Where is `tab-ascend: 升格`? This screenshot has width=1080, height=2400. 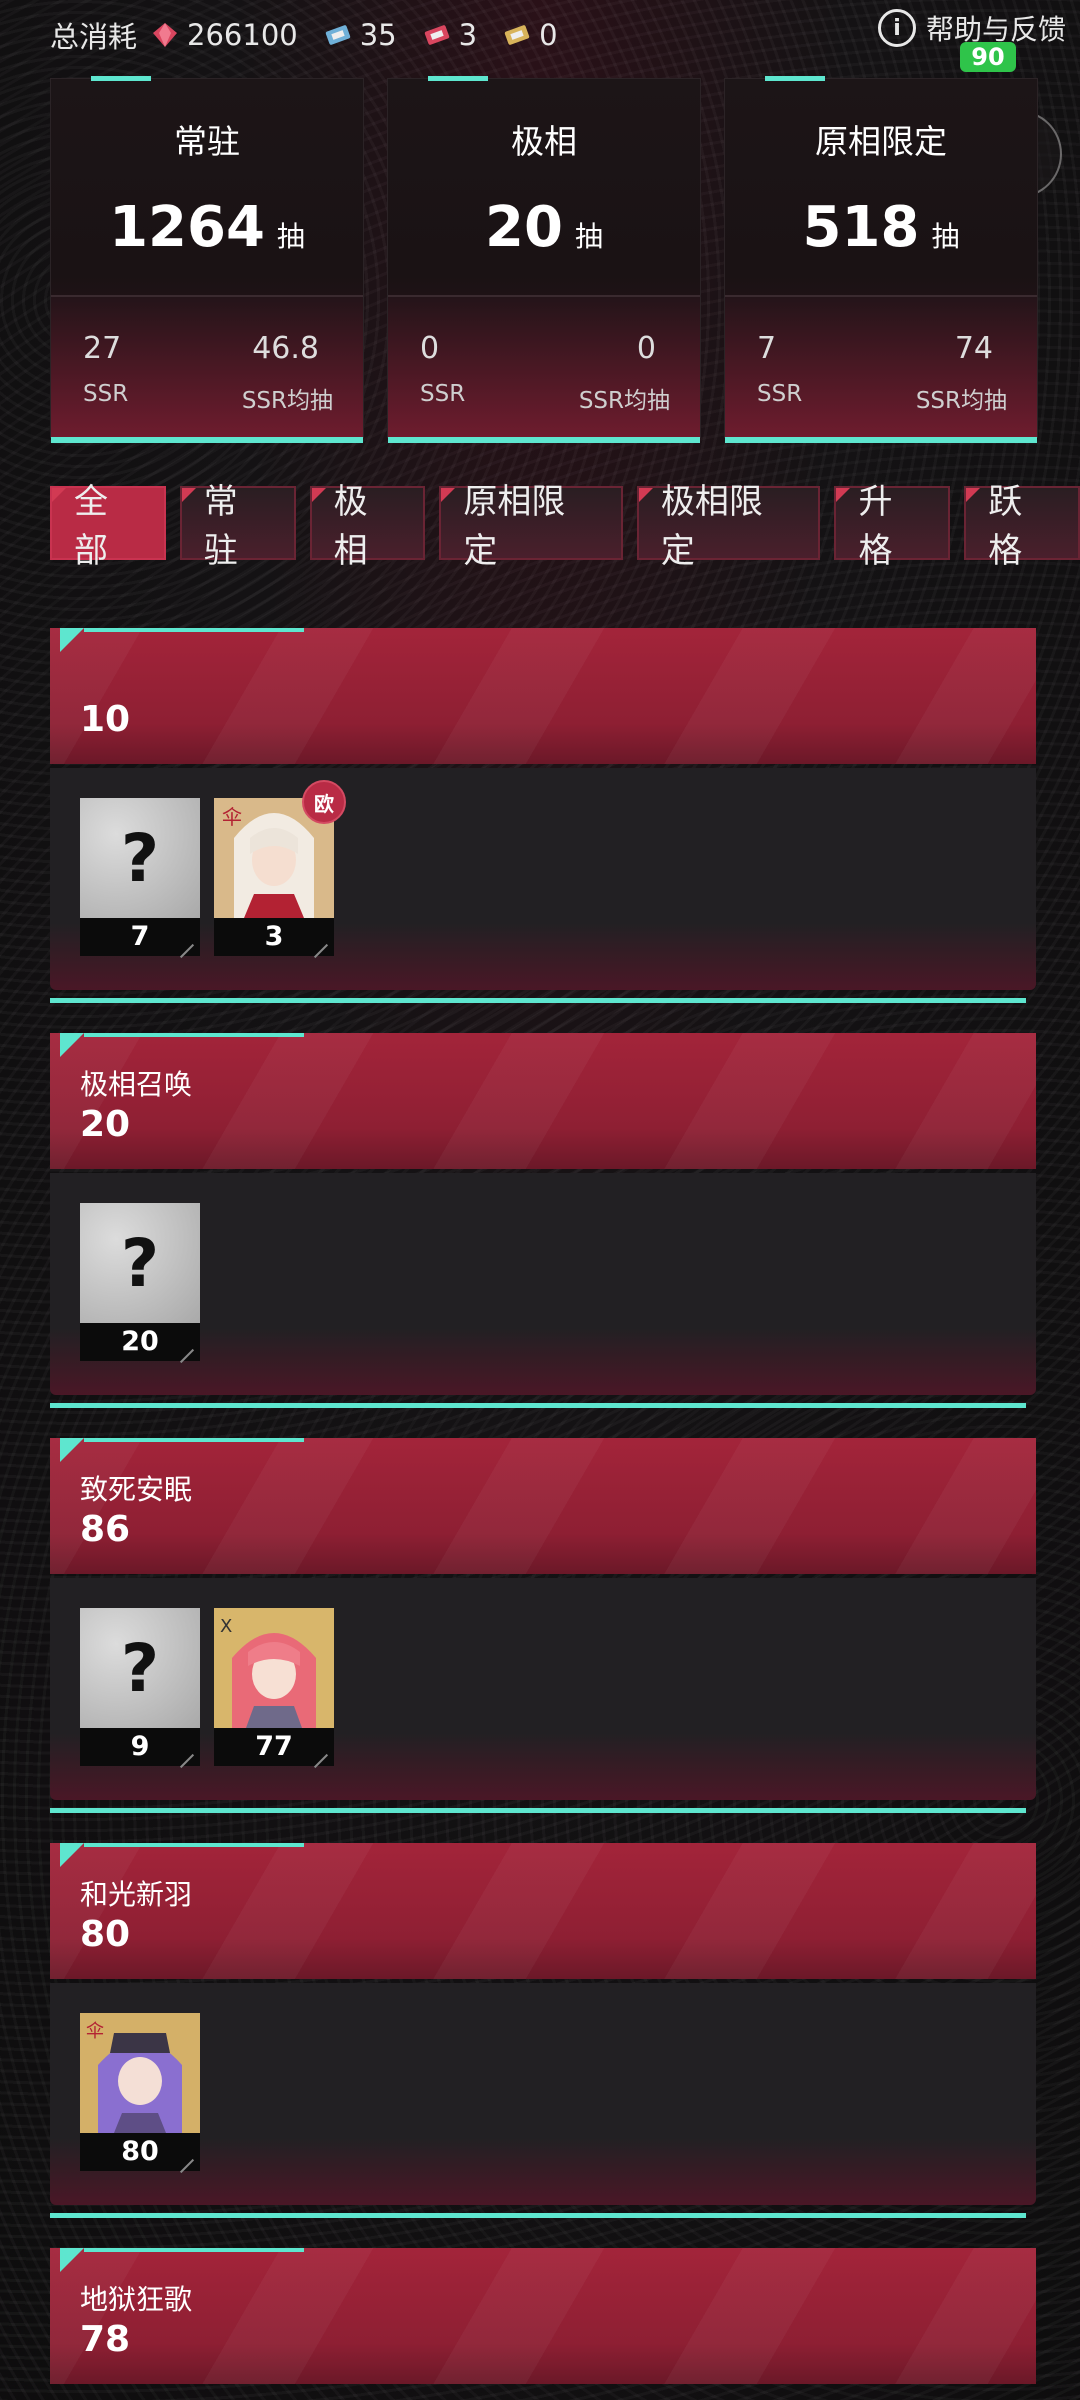
tab-ascend: 升格 is located at coordinates (892, 526).